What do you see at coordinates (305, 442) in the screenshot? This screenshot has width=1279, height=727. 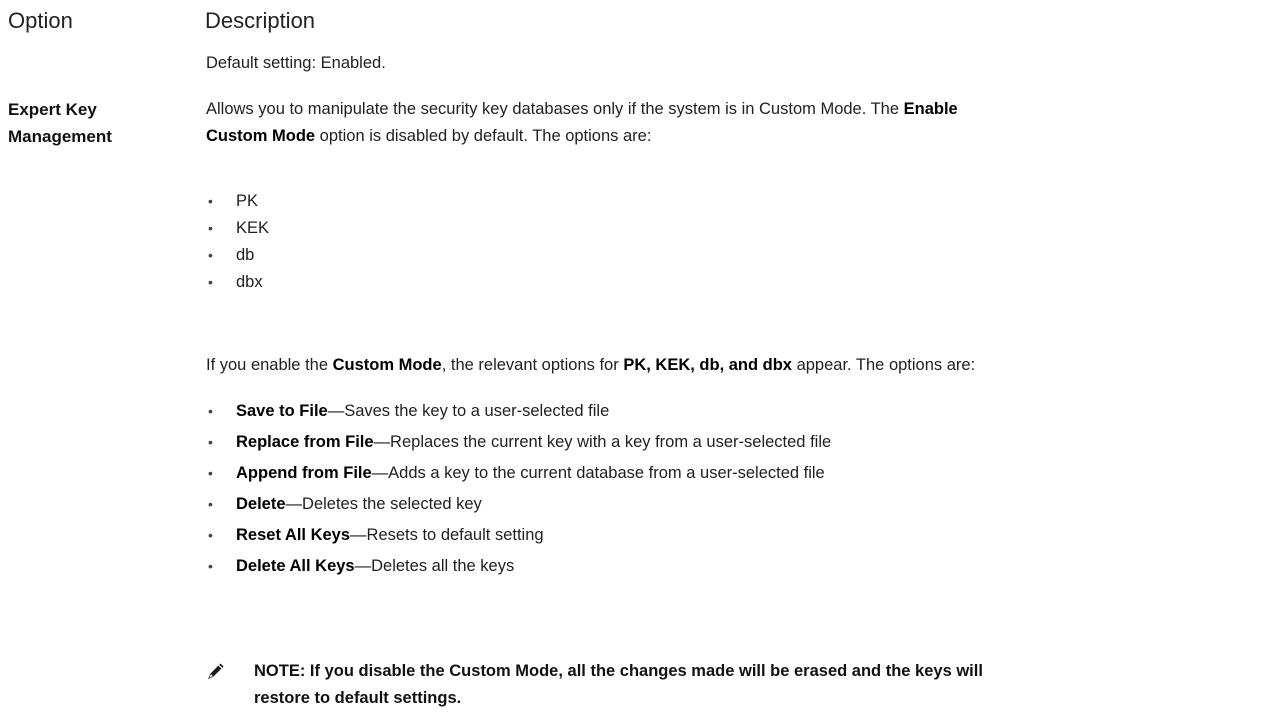 I see `action-name: Replace from File` at bounding box center [305, 442].